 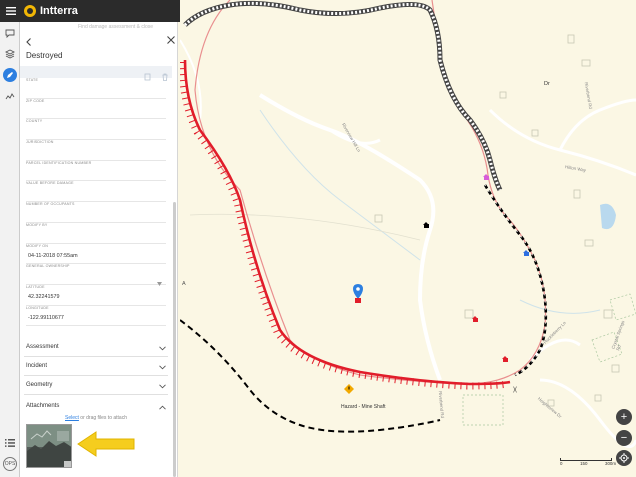 What do you see at coordinates (515, 390) in the screenshot?
I see `bridge-symbol: )(` at bounding box center [515, 390].